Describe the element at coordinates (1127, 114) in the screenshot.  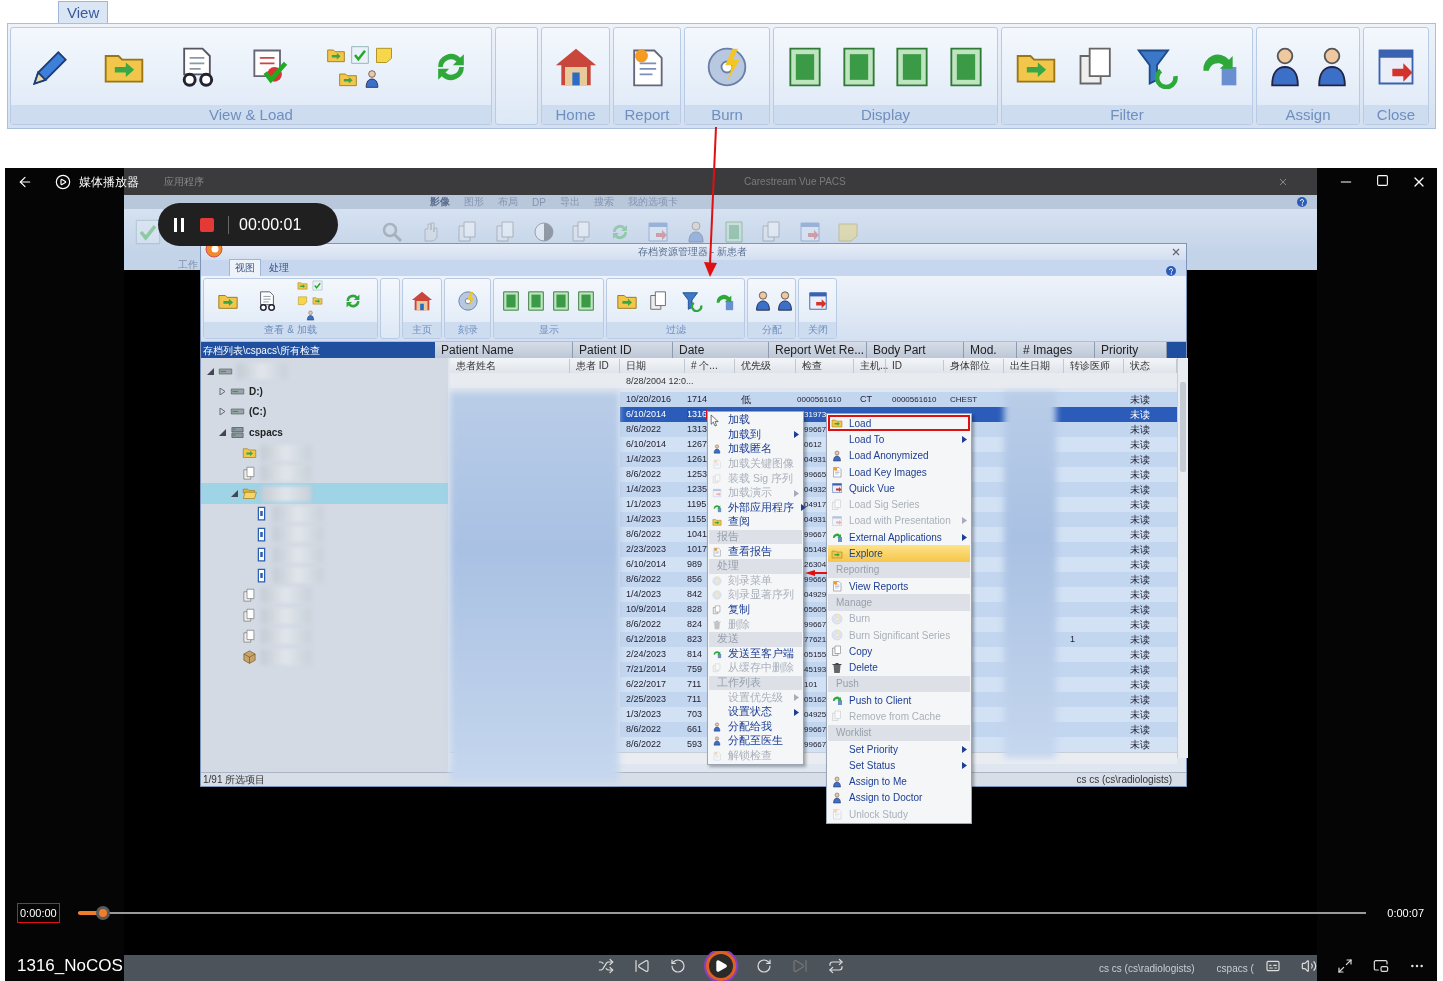
I see `group-label: Filter` at that location.